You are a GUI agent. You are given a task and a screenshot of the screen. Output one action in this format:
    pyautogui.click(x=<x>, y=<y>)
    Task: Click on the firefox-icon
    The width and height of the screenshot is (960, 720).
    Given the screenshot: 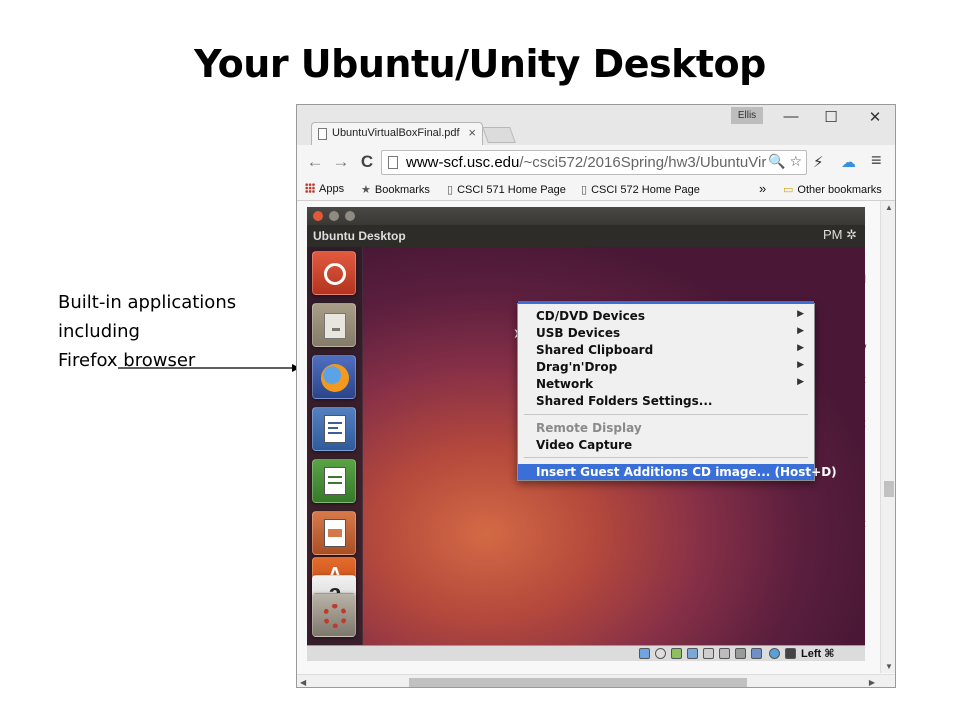 What is the action you would take?
    pyautogui.click(x=334, y=377)
    